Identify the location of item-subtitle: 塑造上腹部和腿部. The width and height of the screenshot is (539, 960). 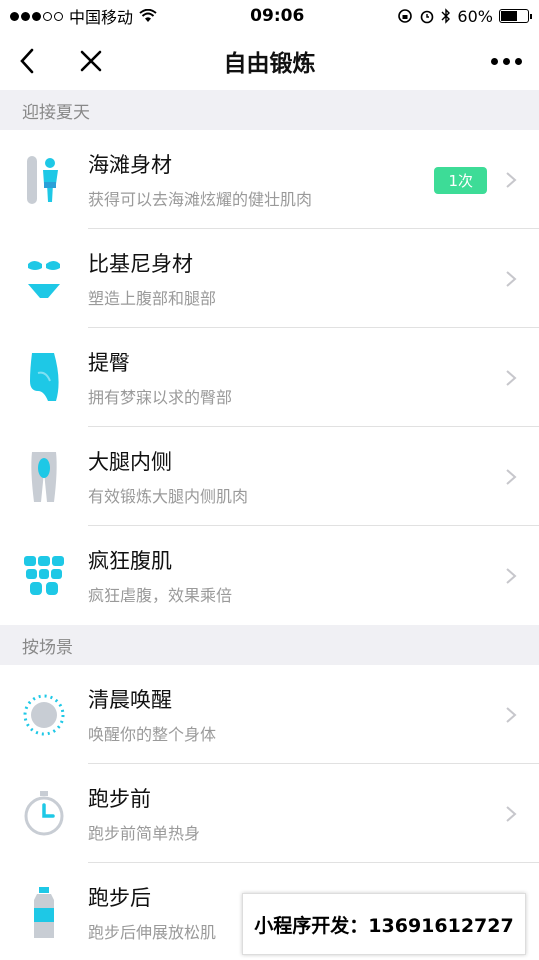
(152, 298).